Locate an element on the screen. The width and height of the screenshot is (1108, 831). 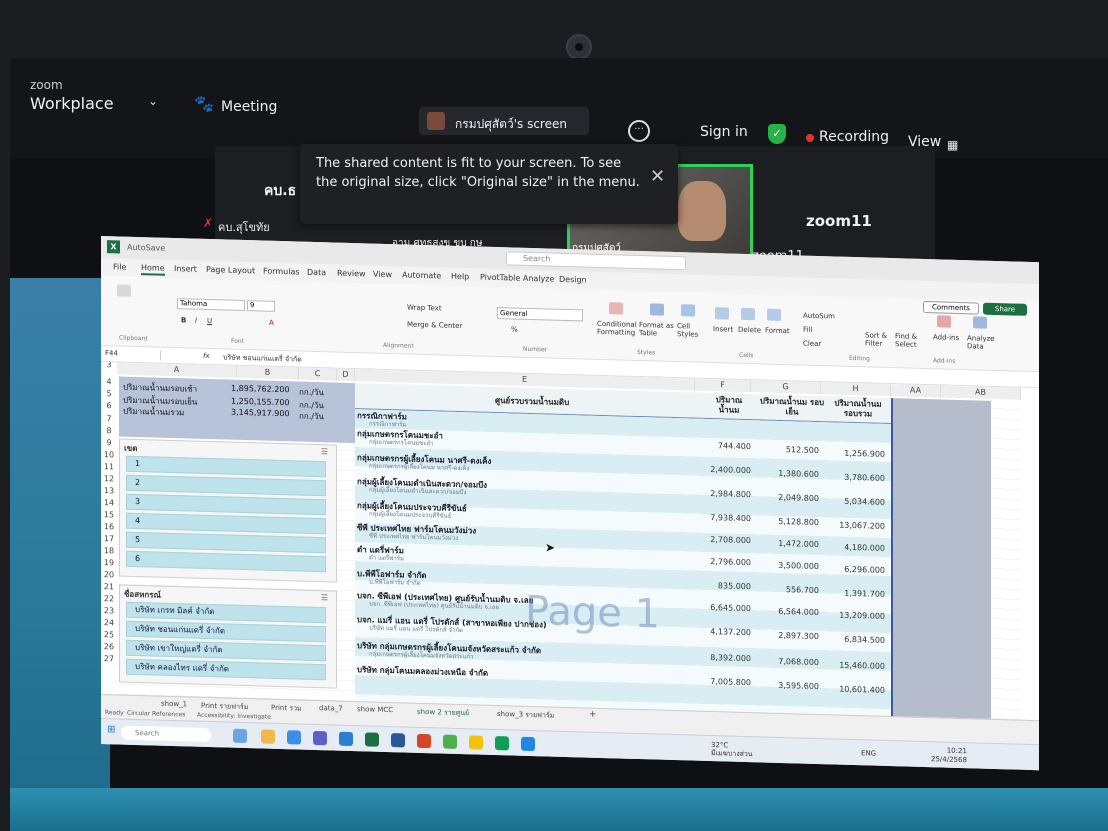
share-button: Share is located at coordinates (1005, 309).